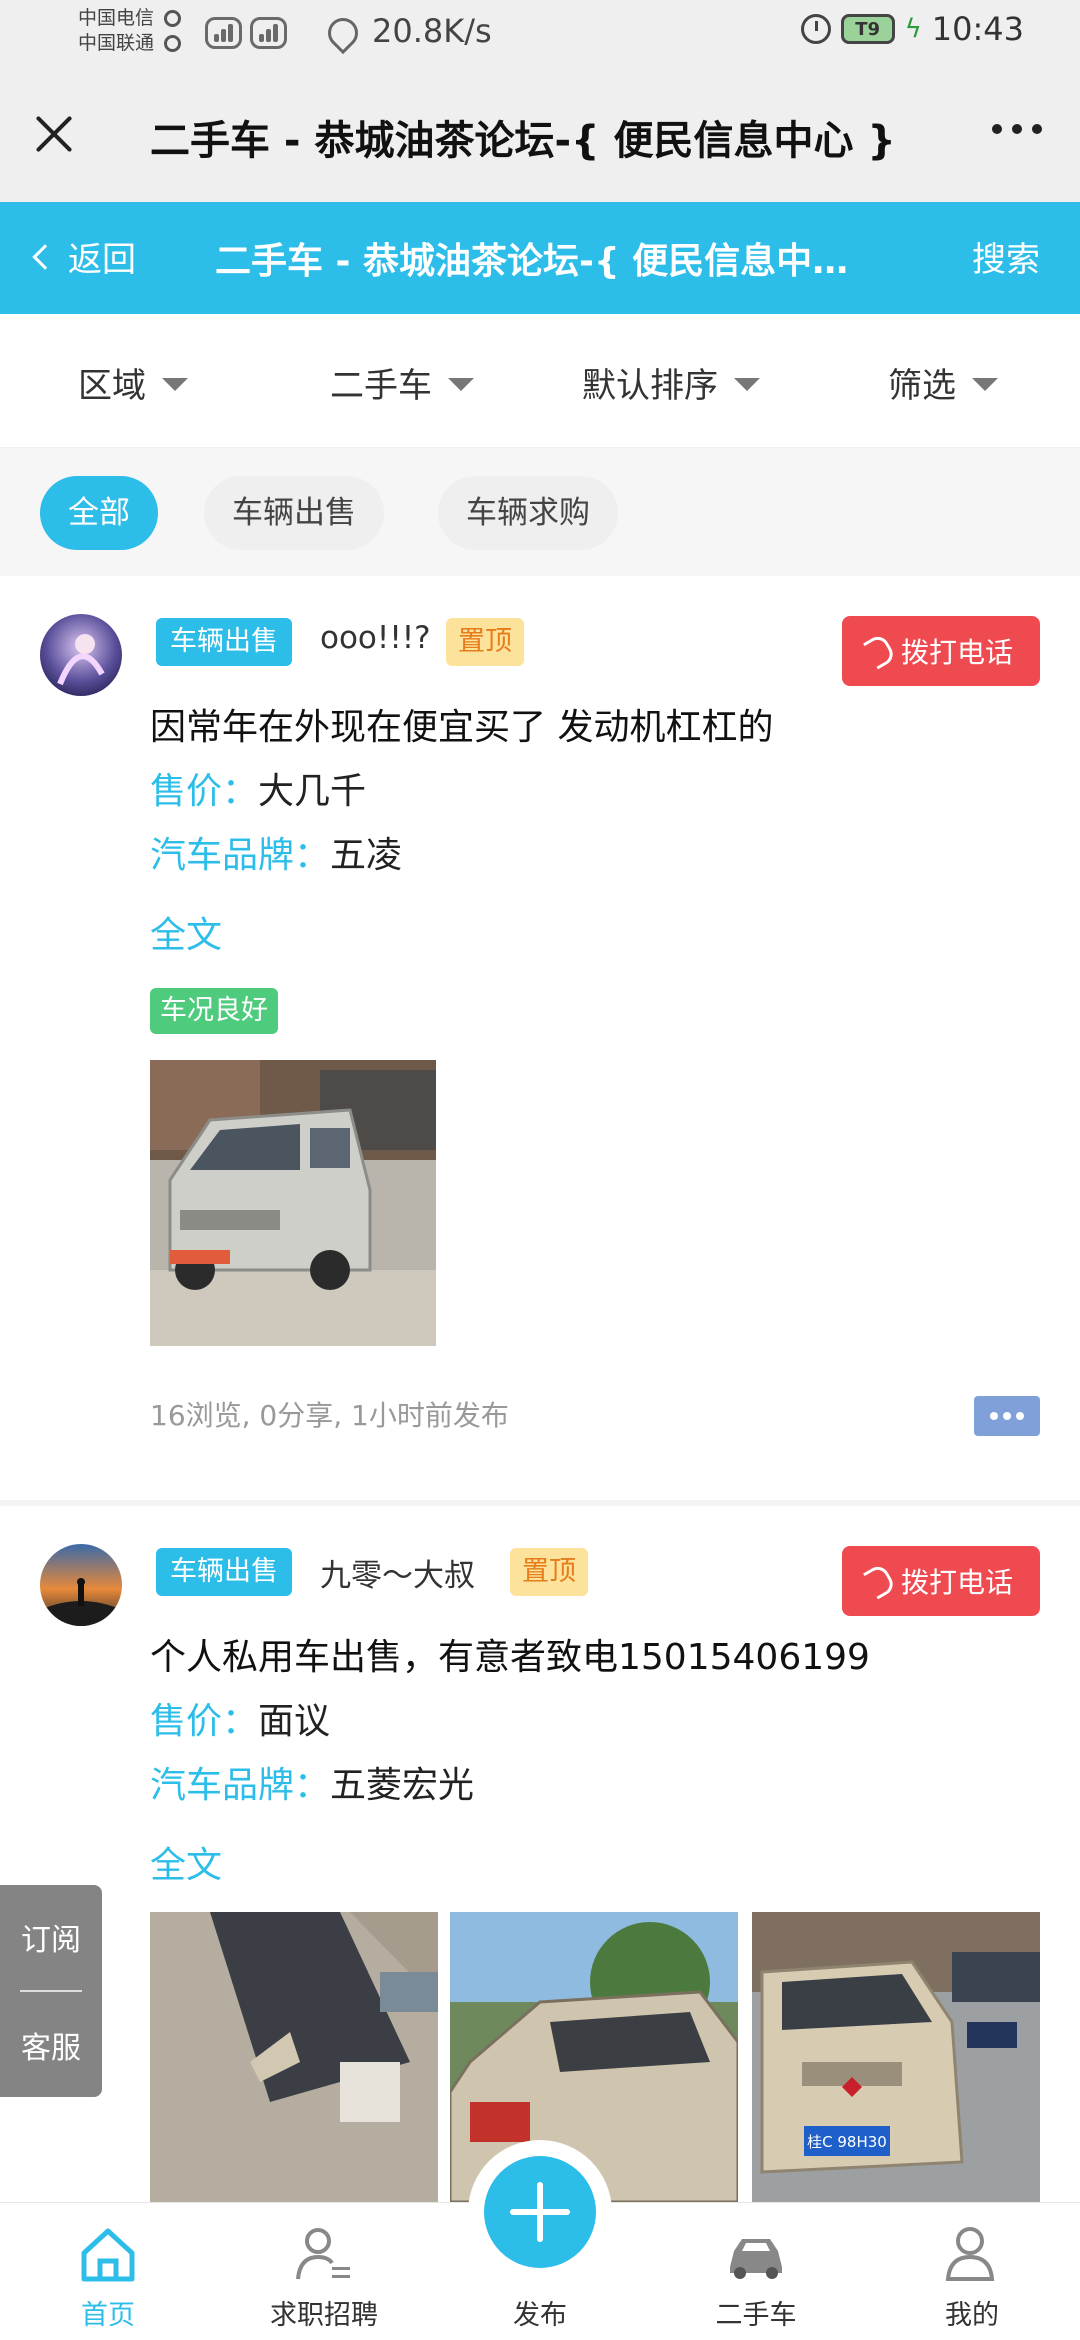  I want to click on nav-mine: 我的, so click(972, 2271).